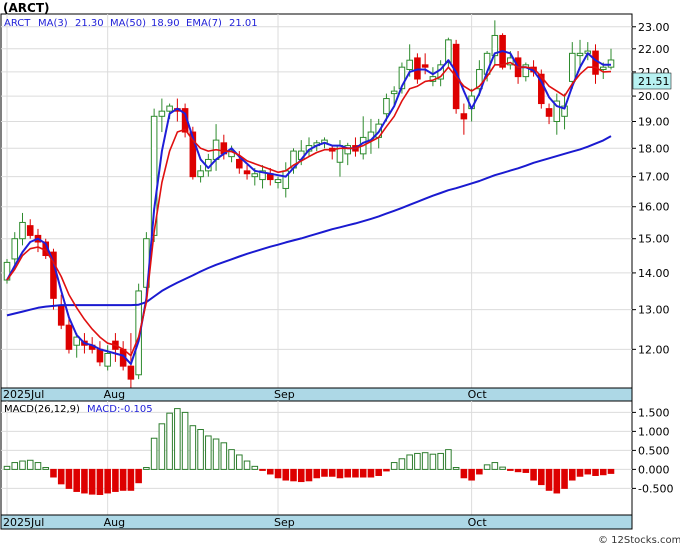 This screenshot has width=680, height=546. I want to click on legend-ticker: ARCT, so click(17, 23).